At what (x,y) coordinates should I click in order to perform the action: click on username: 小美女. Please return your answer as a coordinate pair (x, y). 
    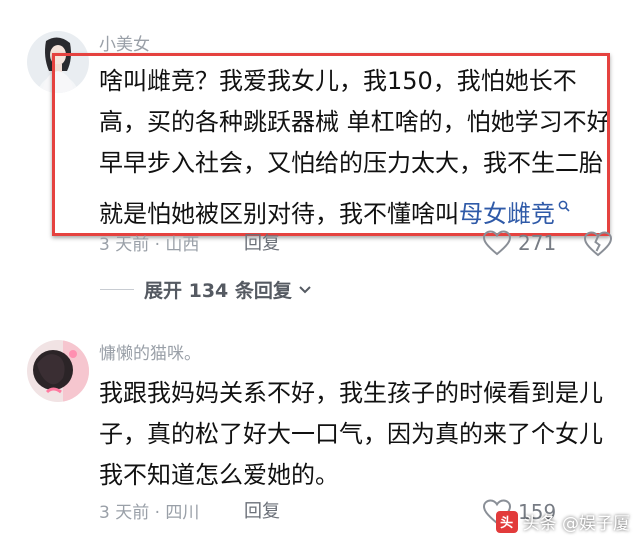
    Looking at the image, I should click on (124, 45).